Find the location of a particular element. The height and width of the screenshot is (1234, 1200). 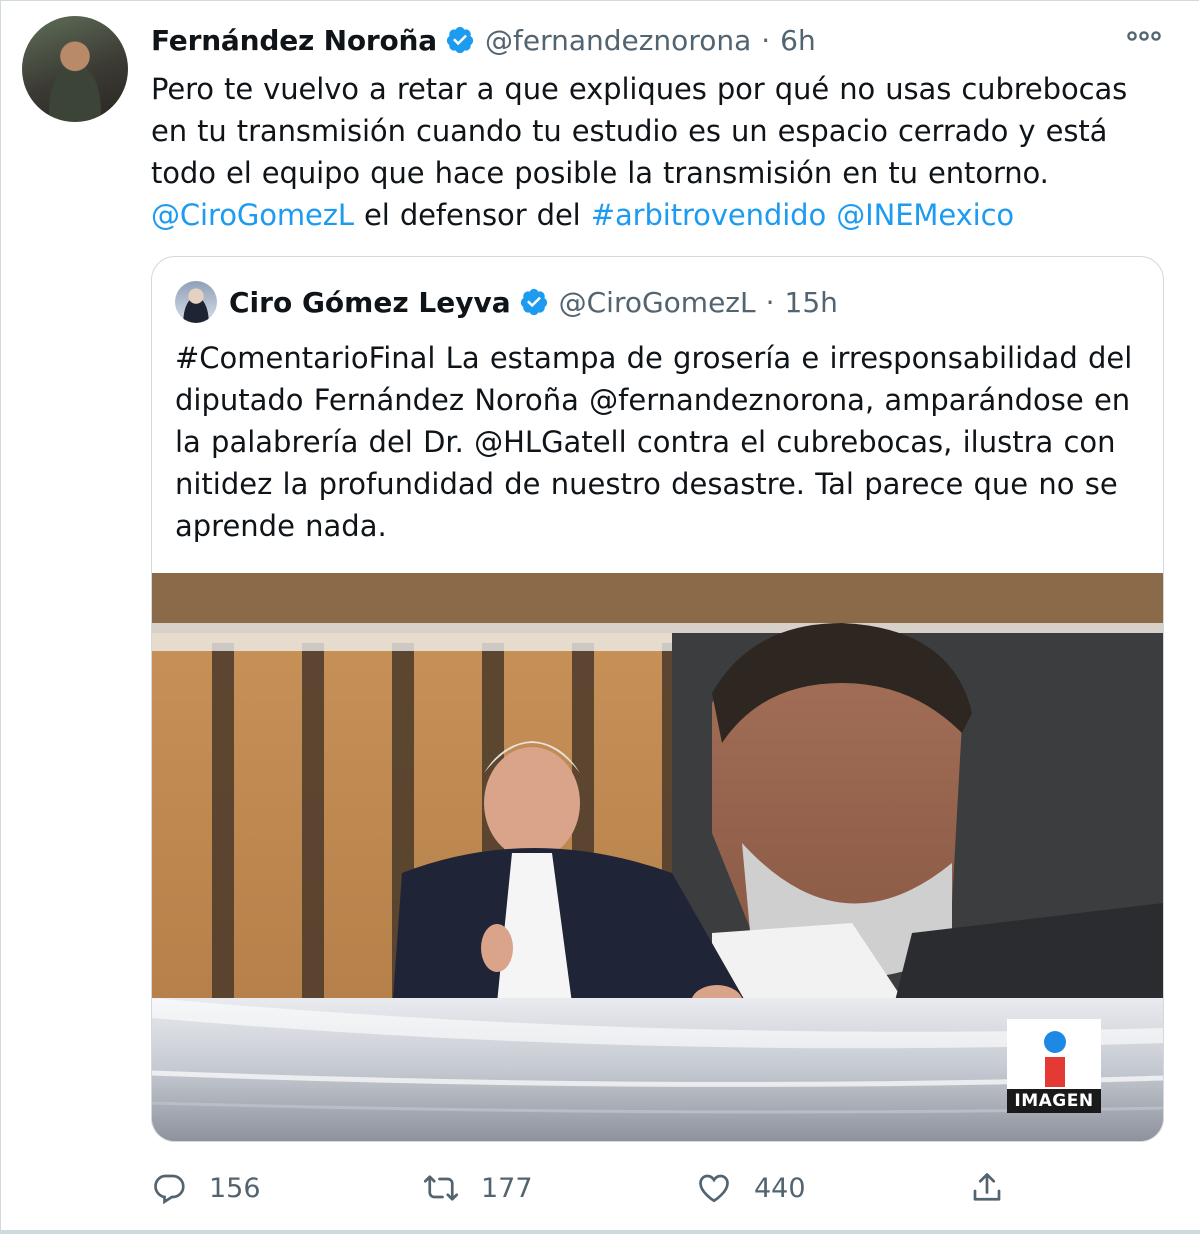

share-button is located at coordinates (998, 1188).